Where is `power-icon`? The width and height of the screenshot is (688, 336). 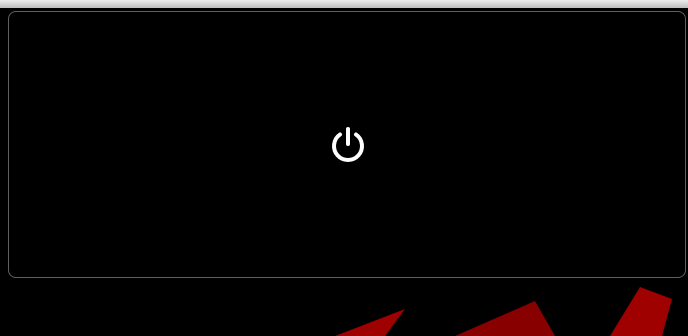
power-icon is located at coordinates (348, 144).